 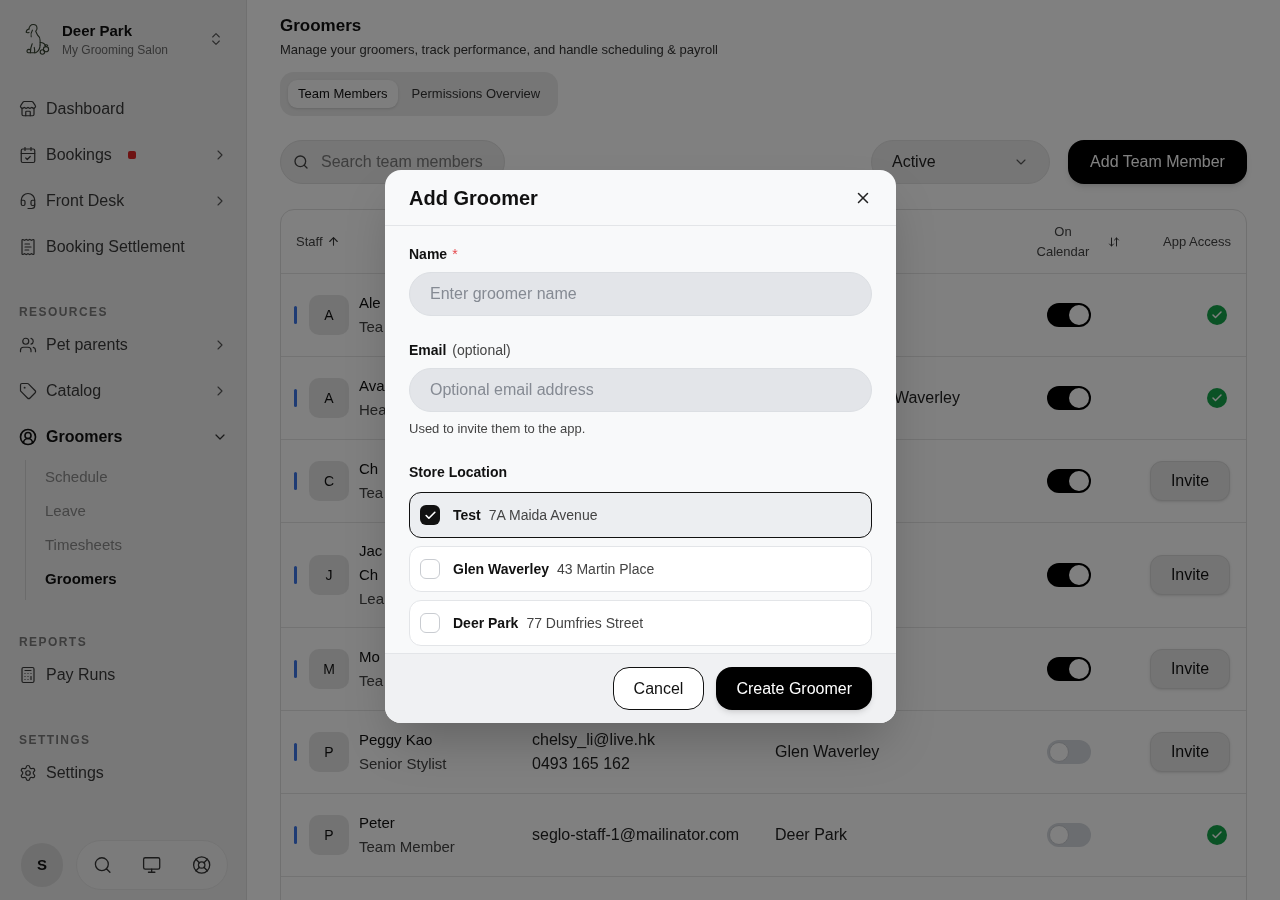 What do you see at coordinates (55, 740) in the screenshot?
I see `section-label: SETTINGS` at bounding box center [55, 740].